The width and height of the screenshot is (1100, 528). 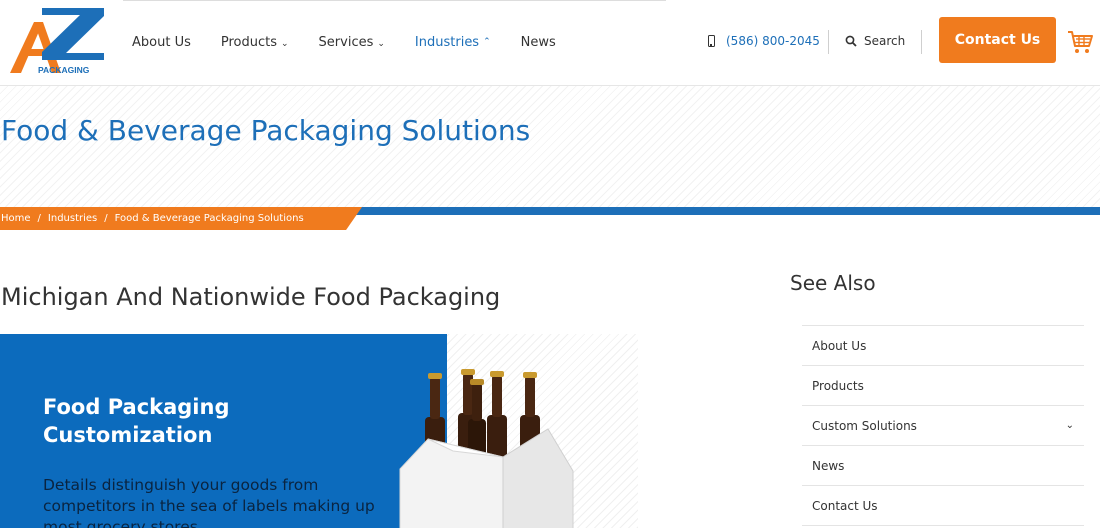 I want to click on nav-industries-label: Industries, so click(x=447, y=42).